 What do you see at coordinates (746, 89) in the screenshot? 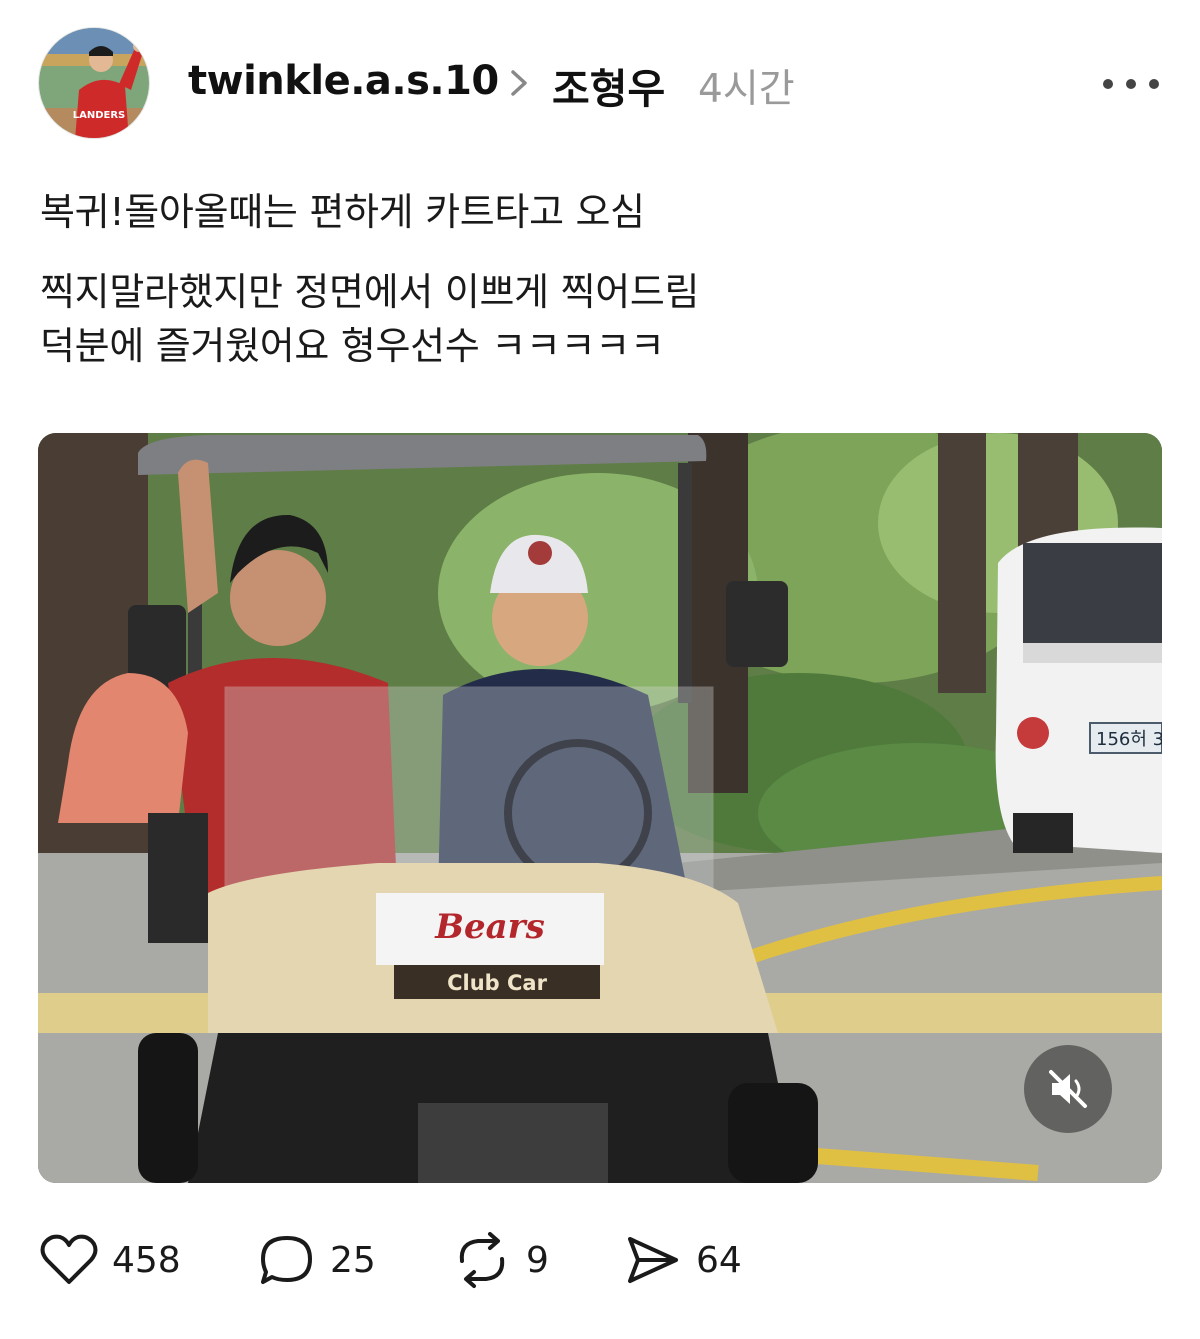
I see `post-timestamp: 4시간` at bounding box center [746, 89].